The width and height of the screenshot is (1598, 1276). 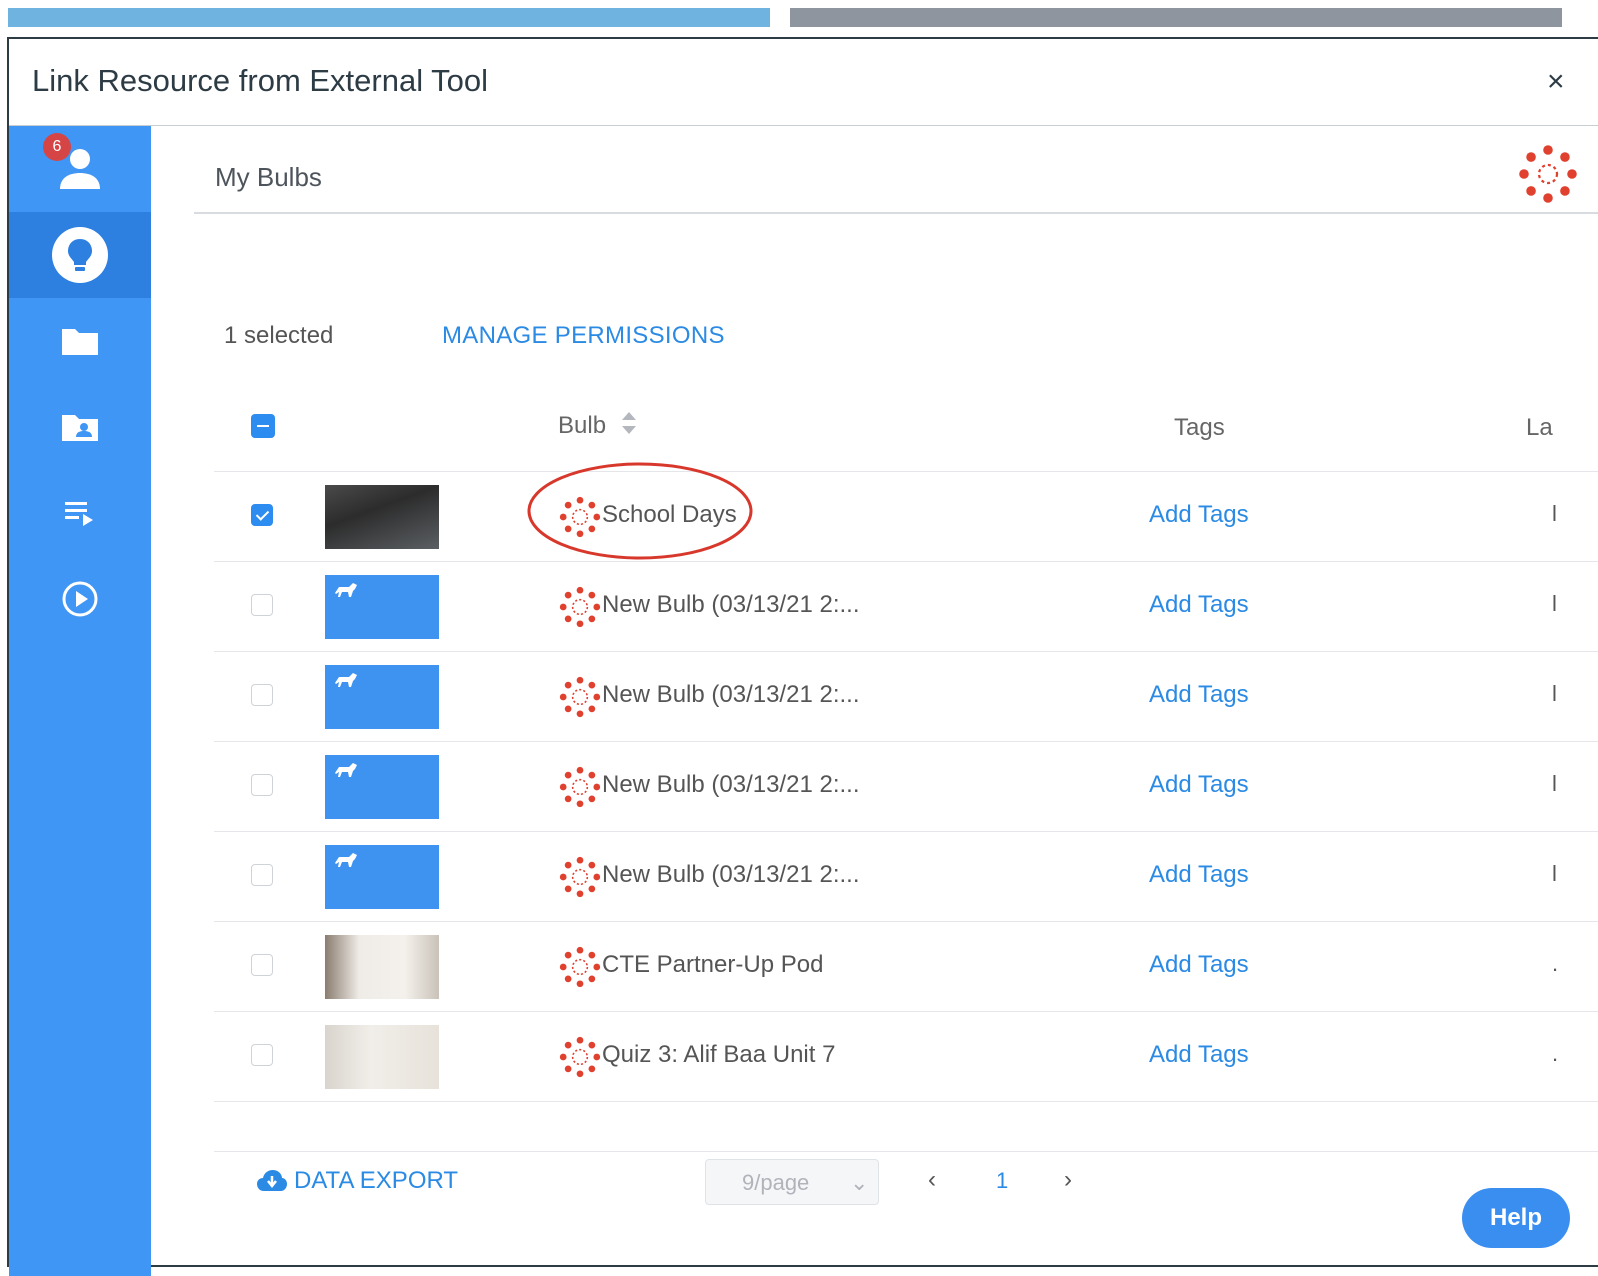 I want to click on page-number-button: 1, so click(x=1002, y=1181).